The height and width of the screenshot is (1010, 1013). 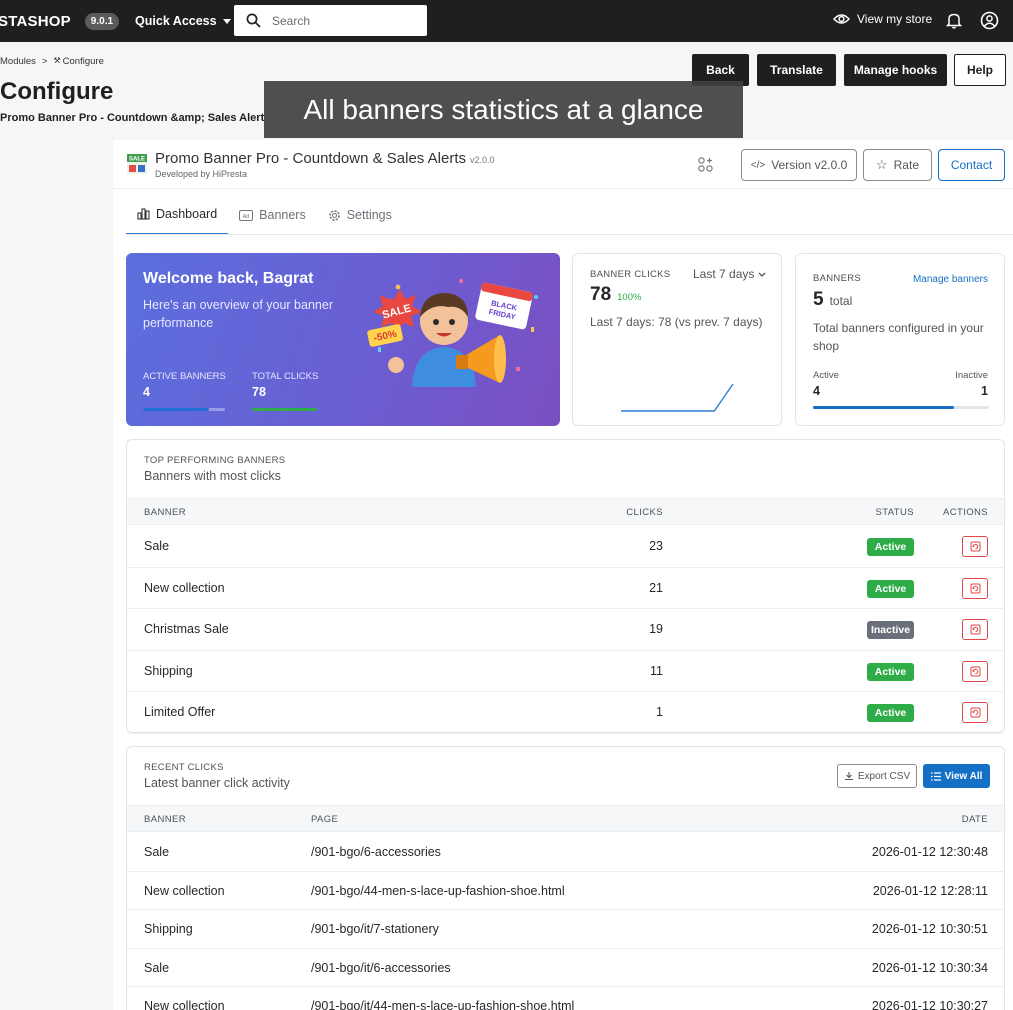 What do you see at coordinates (901, 407) in the screenshot?
I see `active-ratio-track` at bounding box center [901, 407].